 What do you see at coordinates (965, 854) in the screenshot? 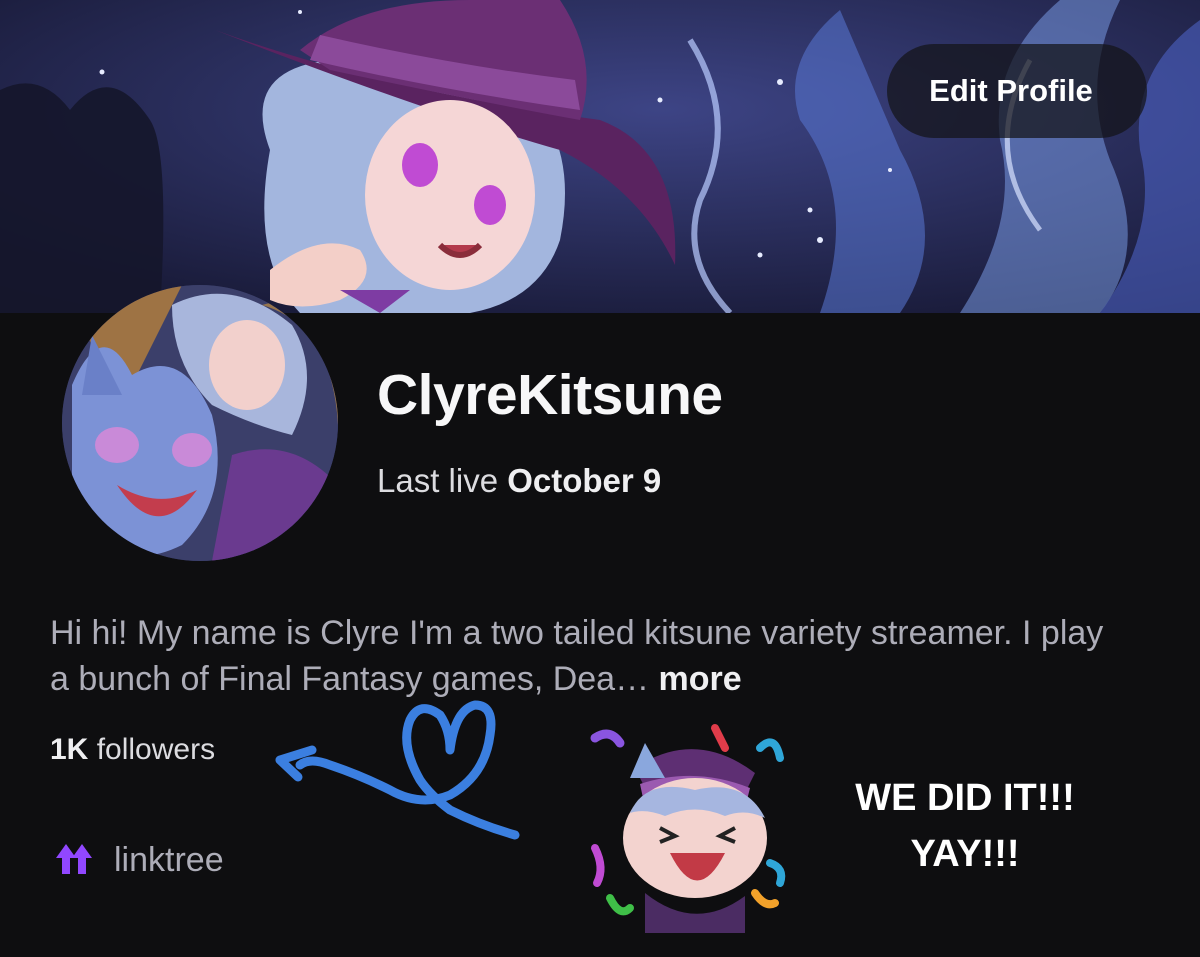
I see `celebration-line-2: YAY!!!` at bounding box center [965, 854].